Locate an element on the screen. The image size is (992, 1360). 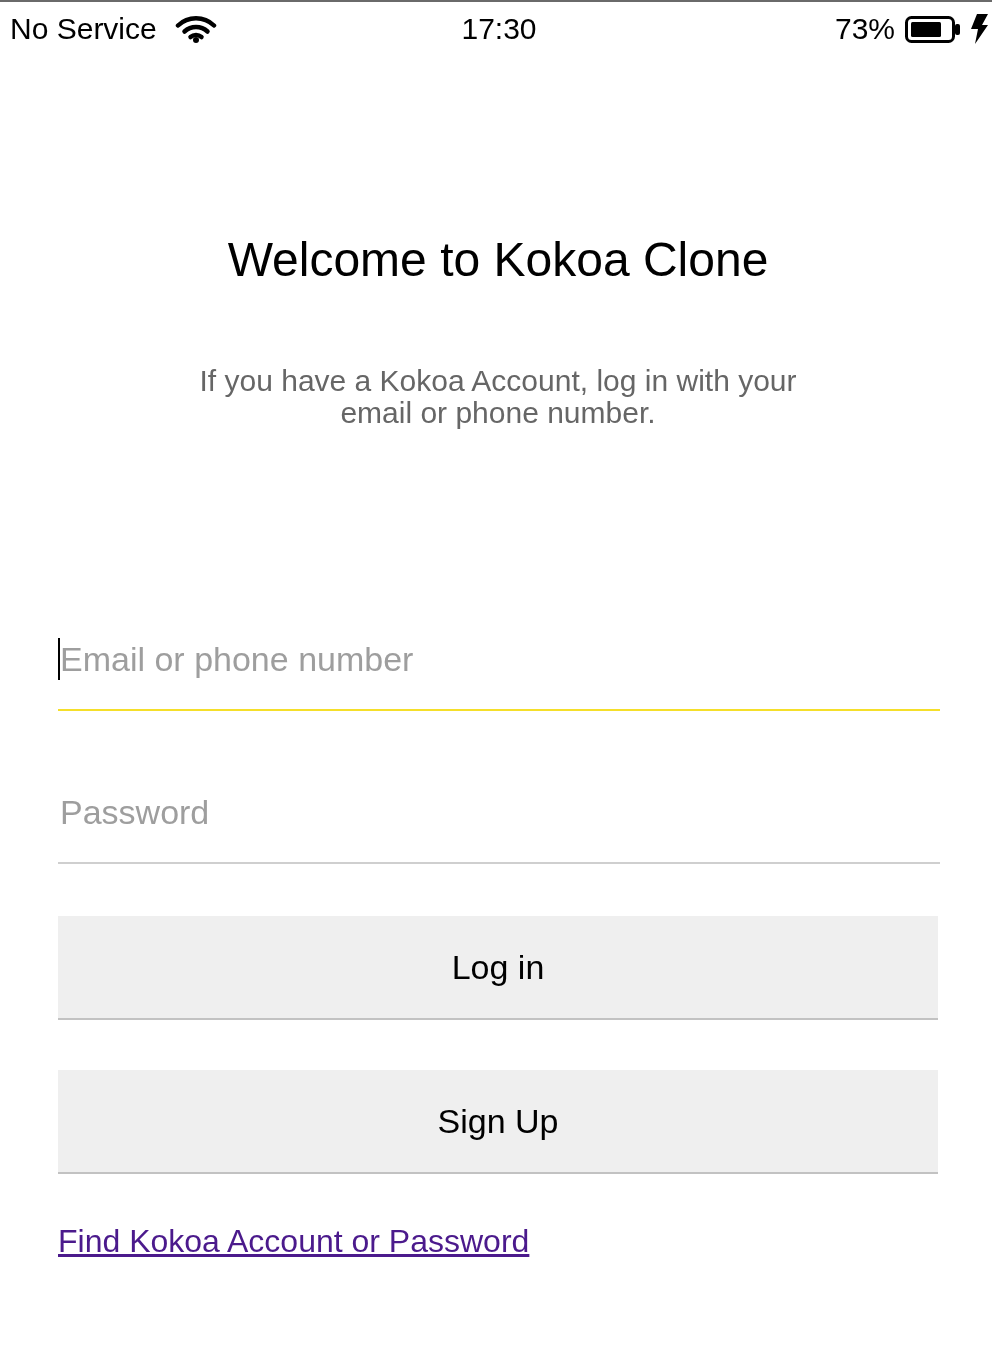
wifi-icon is located at coordinates (195, 29).